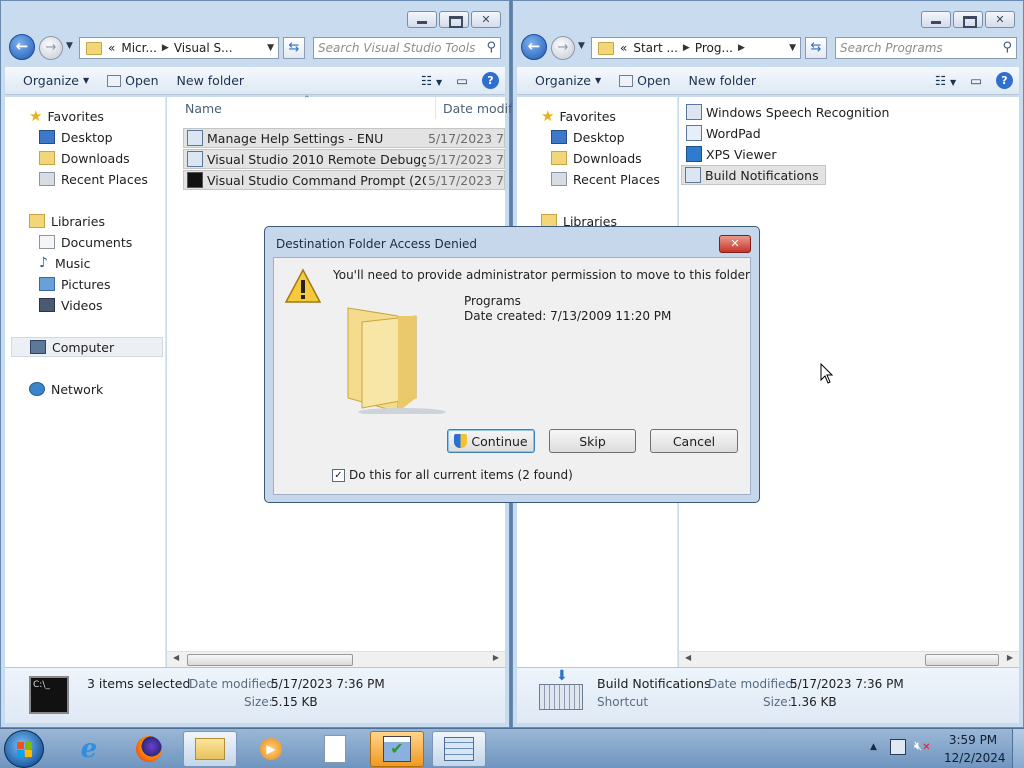 The height and width of the screenshot is (768, 1024). I want to click on show-desktop-button, so click(1018, 748).